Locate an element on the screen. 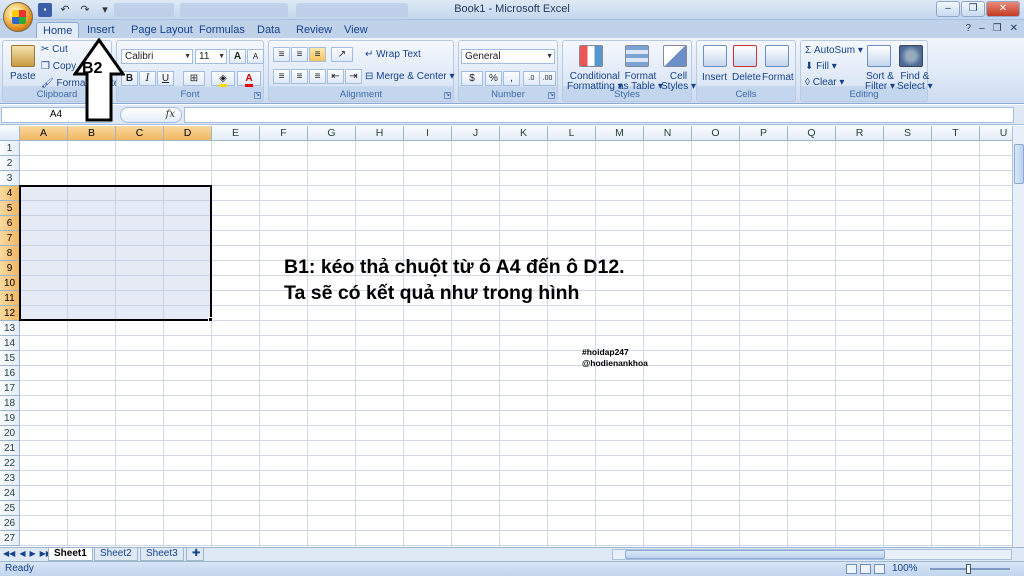 The height and width of the screenshot is (576, 1024). borders-button: ⊞ is located at coordinates (194, 78).